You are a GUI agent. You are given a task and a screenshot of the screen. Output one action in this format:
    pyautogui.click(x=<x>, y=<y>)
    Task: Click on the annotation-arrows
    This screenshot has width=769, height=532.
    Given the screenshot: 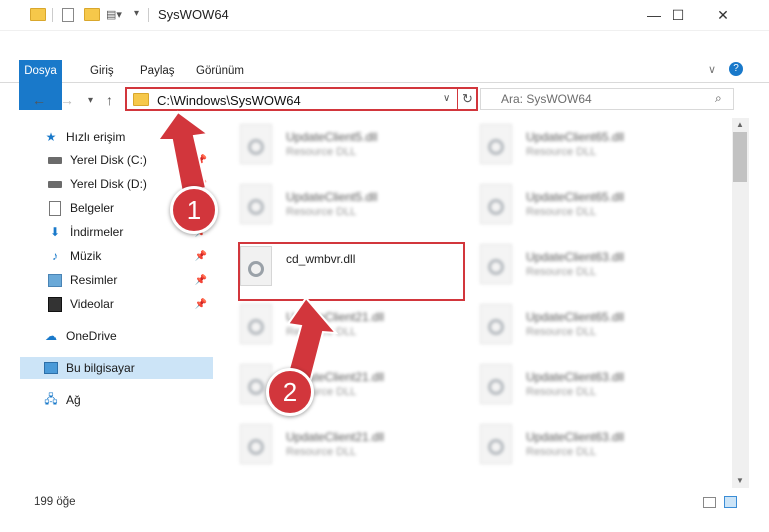 What is the action you would take?
    pyautogui.click(x=247, y=249)
    